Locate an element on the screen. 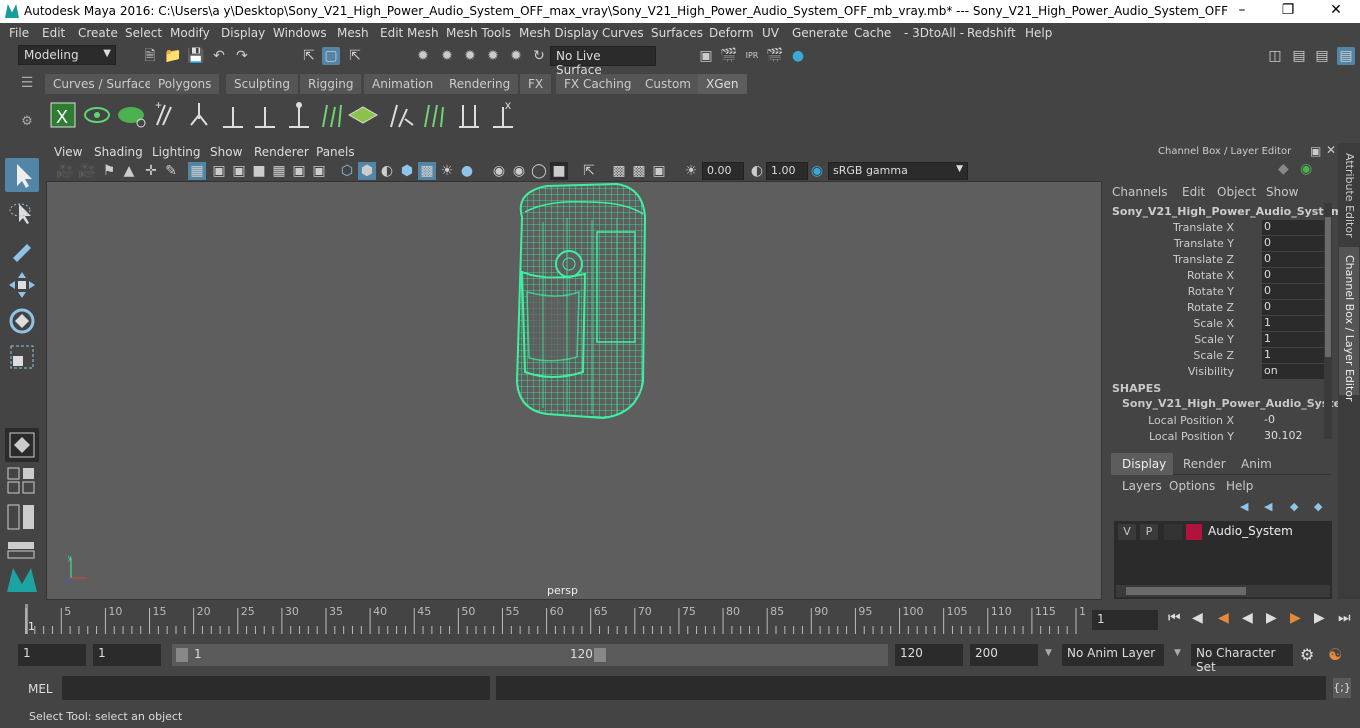  menu-generate: Generate is located at coordinates (820, 33).